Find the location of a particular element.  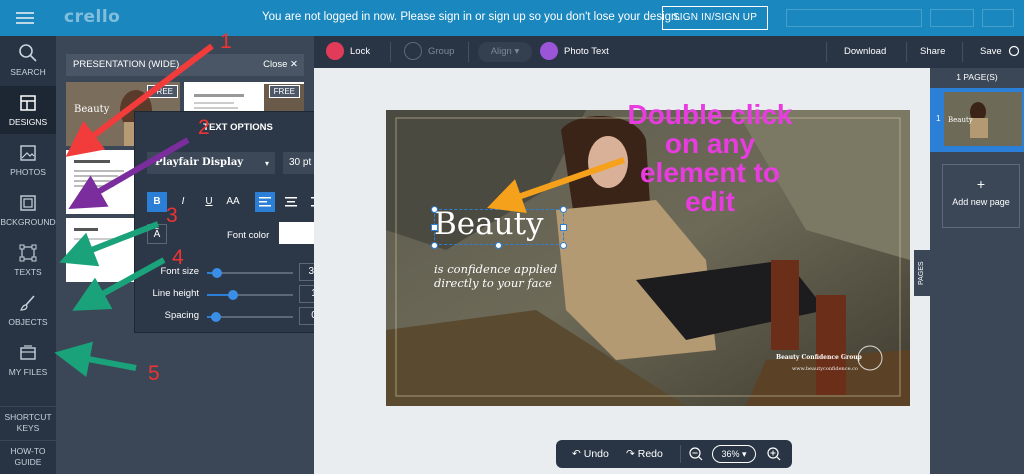

zoom-level-dropdown: 36% ▾ is located at coordinates (734, 454).